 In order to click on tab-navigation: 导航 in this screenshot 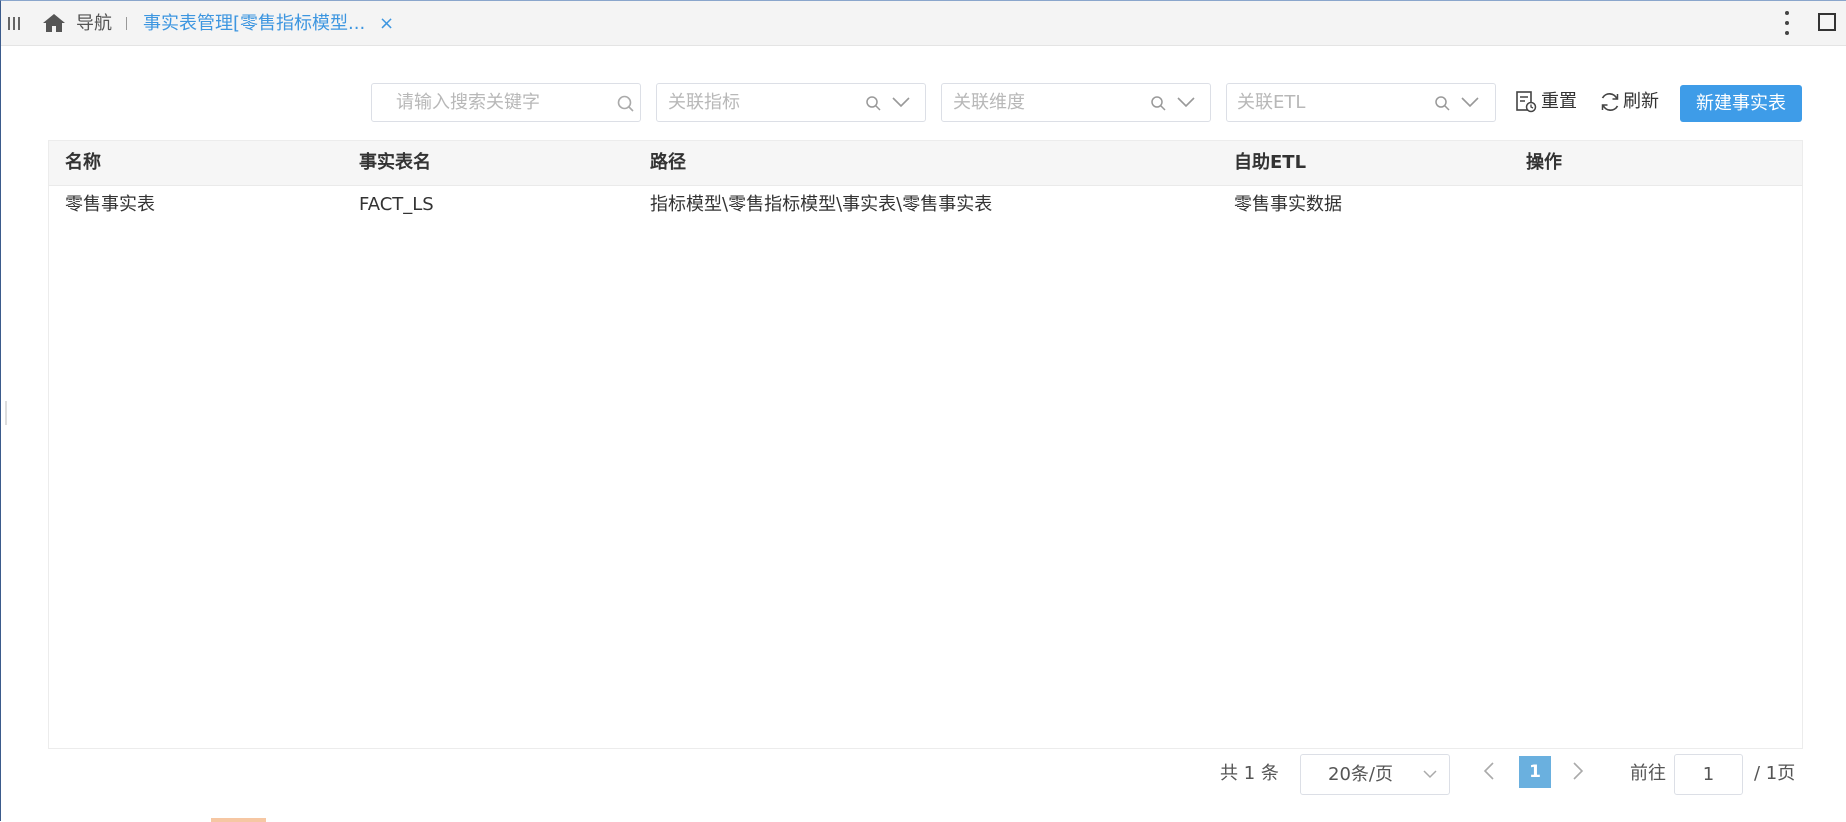, I will do `click(94, 24)`.